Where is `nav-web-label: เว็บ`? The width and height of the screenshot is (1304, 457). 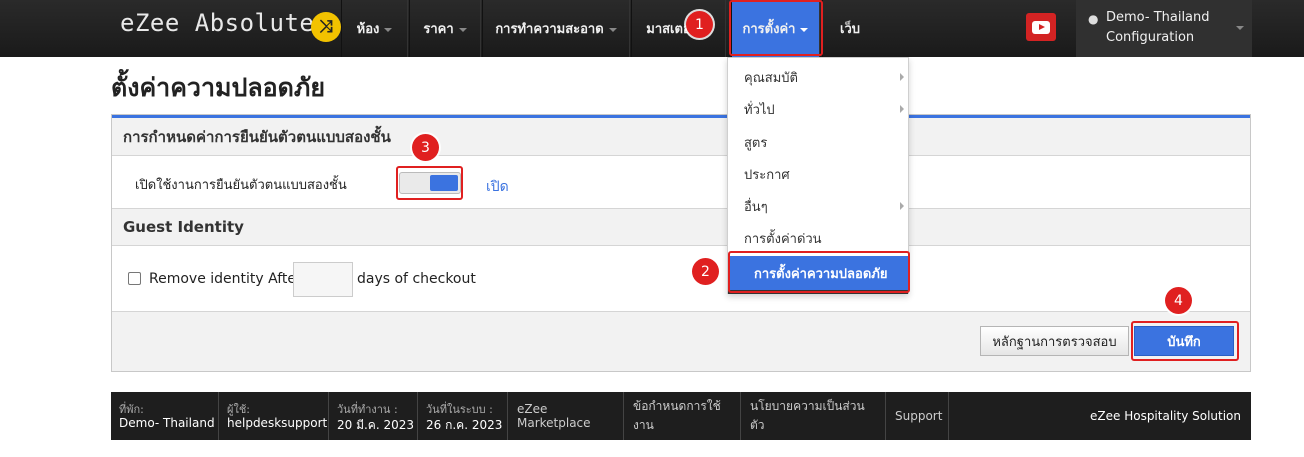
nav-web-label: เว็บ is located at coordinates (850, 29).